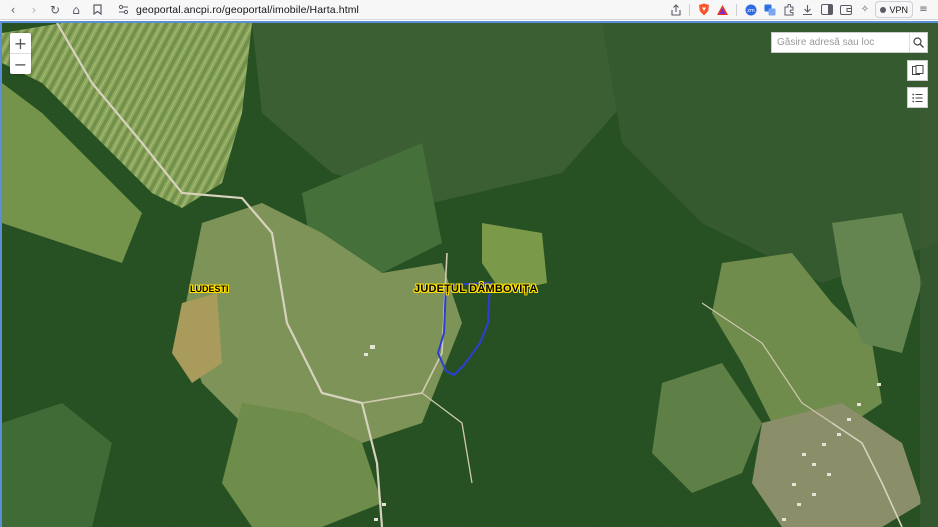 The width and height of the screenshot is (938, 527). I want to click on download-icon, so click(807, 9).